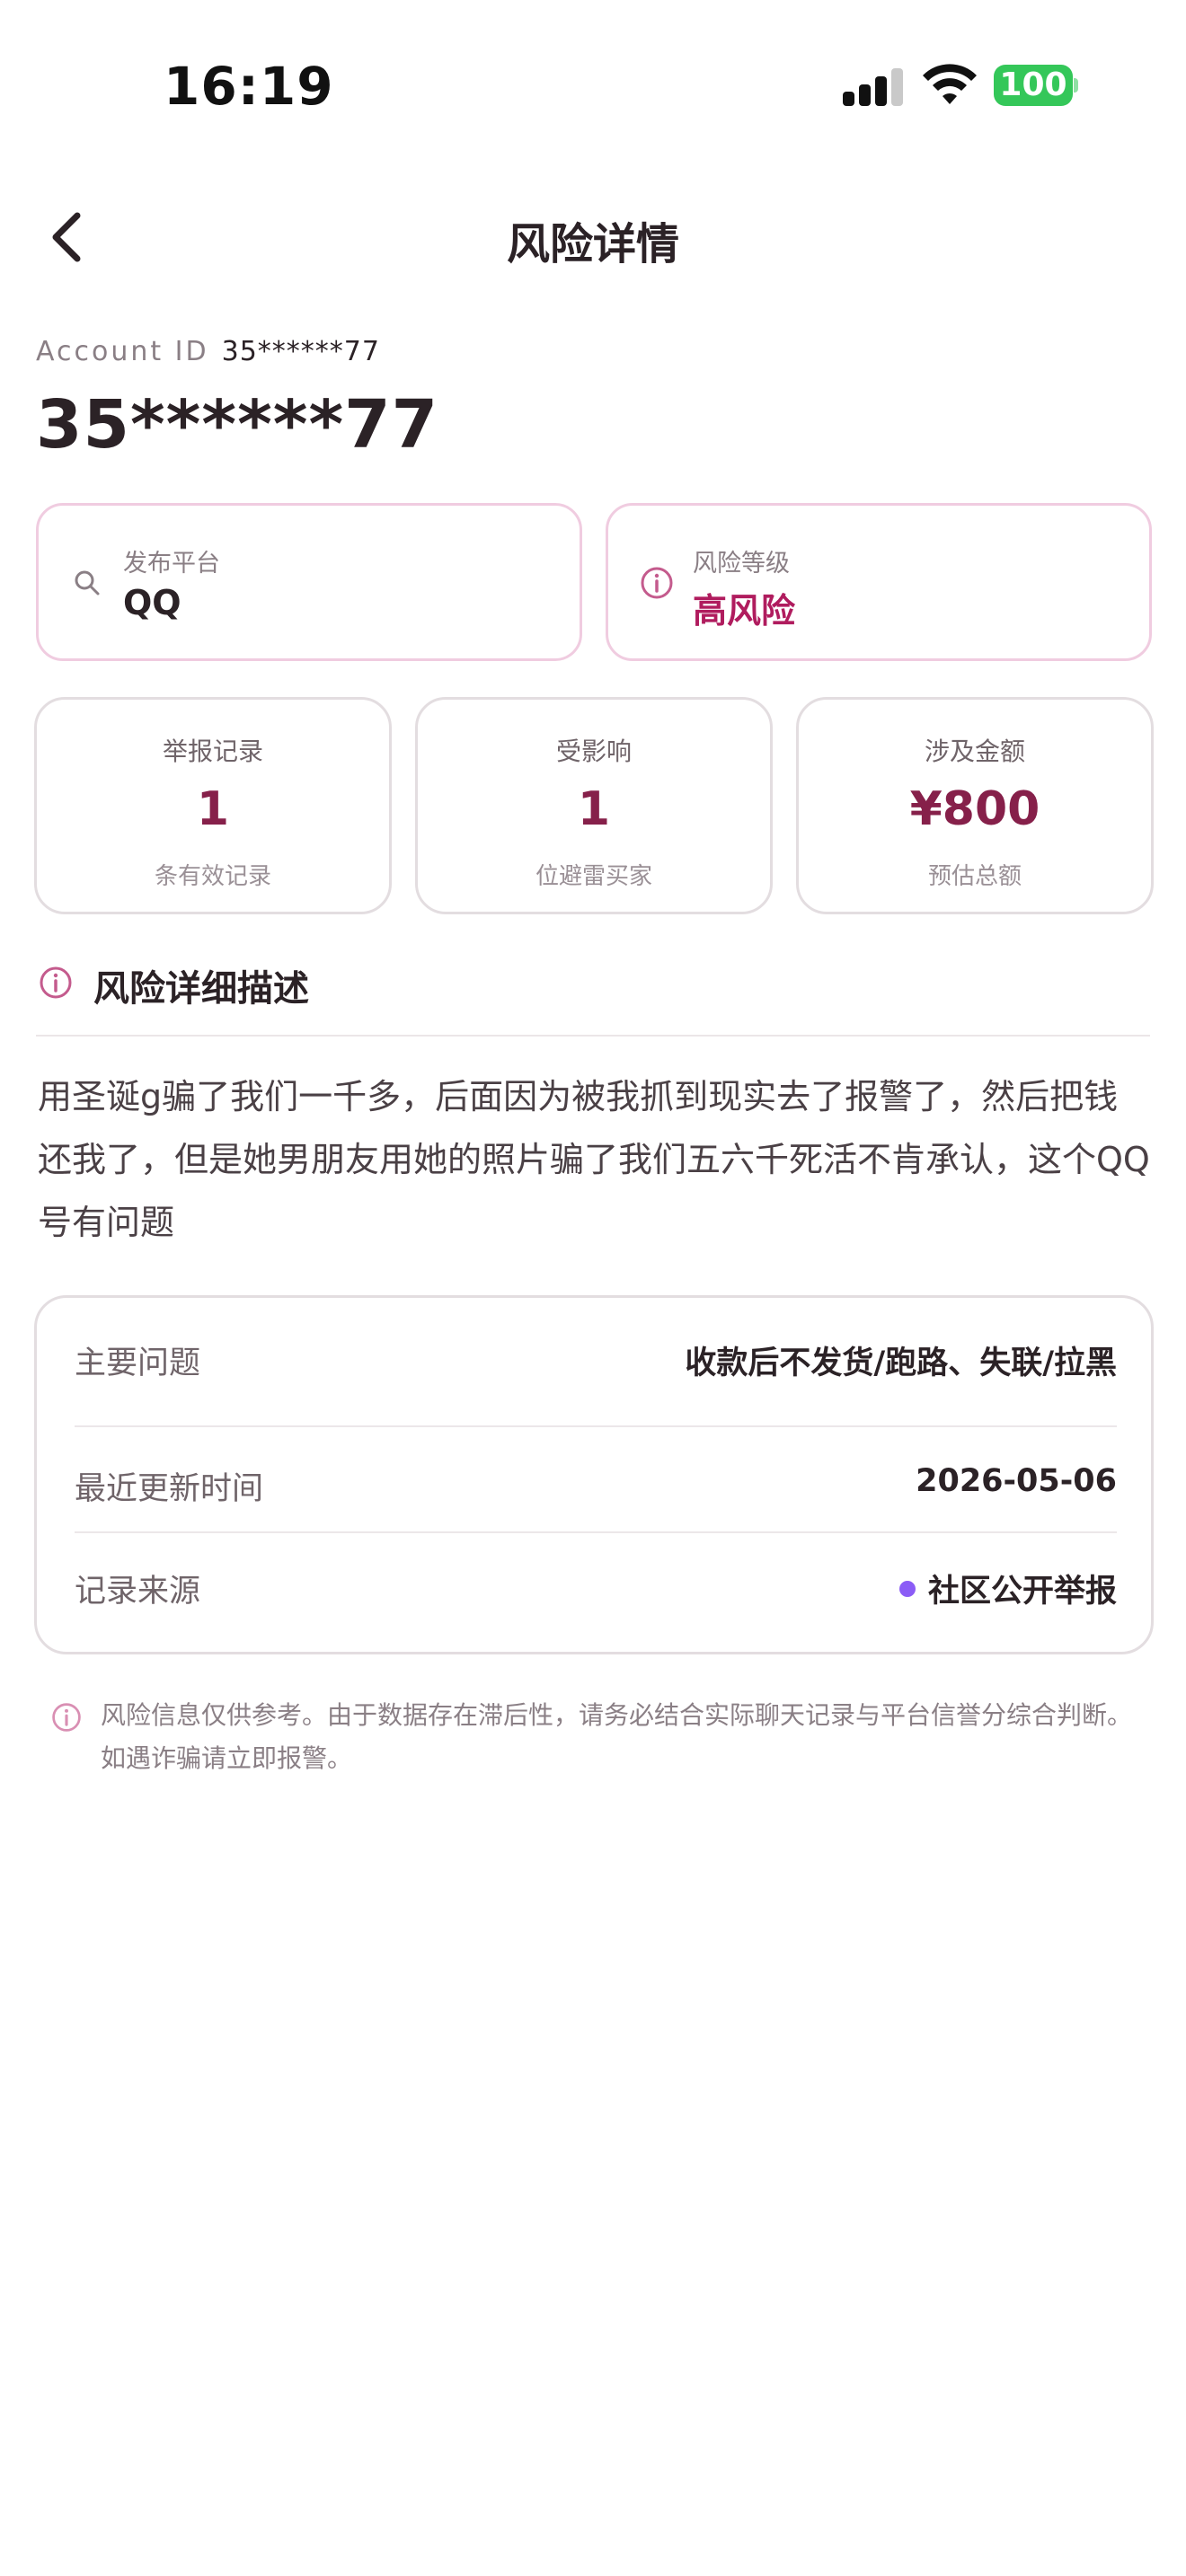 The height and width of the screenshot is (2576, 1186). What do you see at coordinates (593, 1036) in the screenshot?
I see `section-divider` at bounding box center [593, 1036].